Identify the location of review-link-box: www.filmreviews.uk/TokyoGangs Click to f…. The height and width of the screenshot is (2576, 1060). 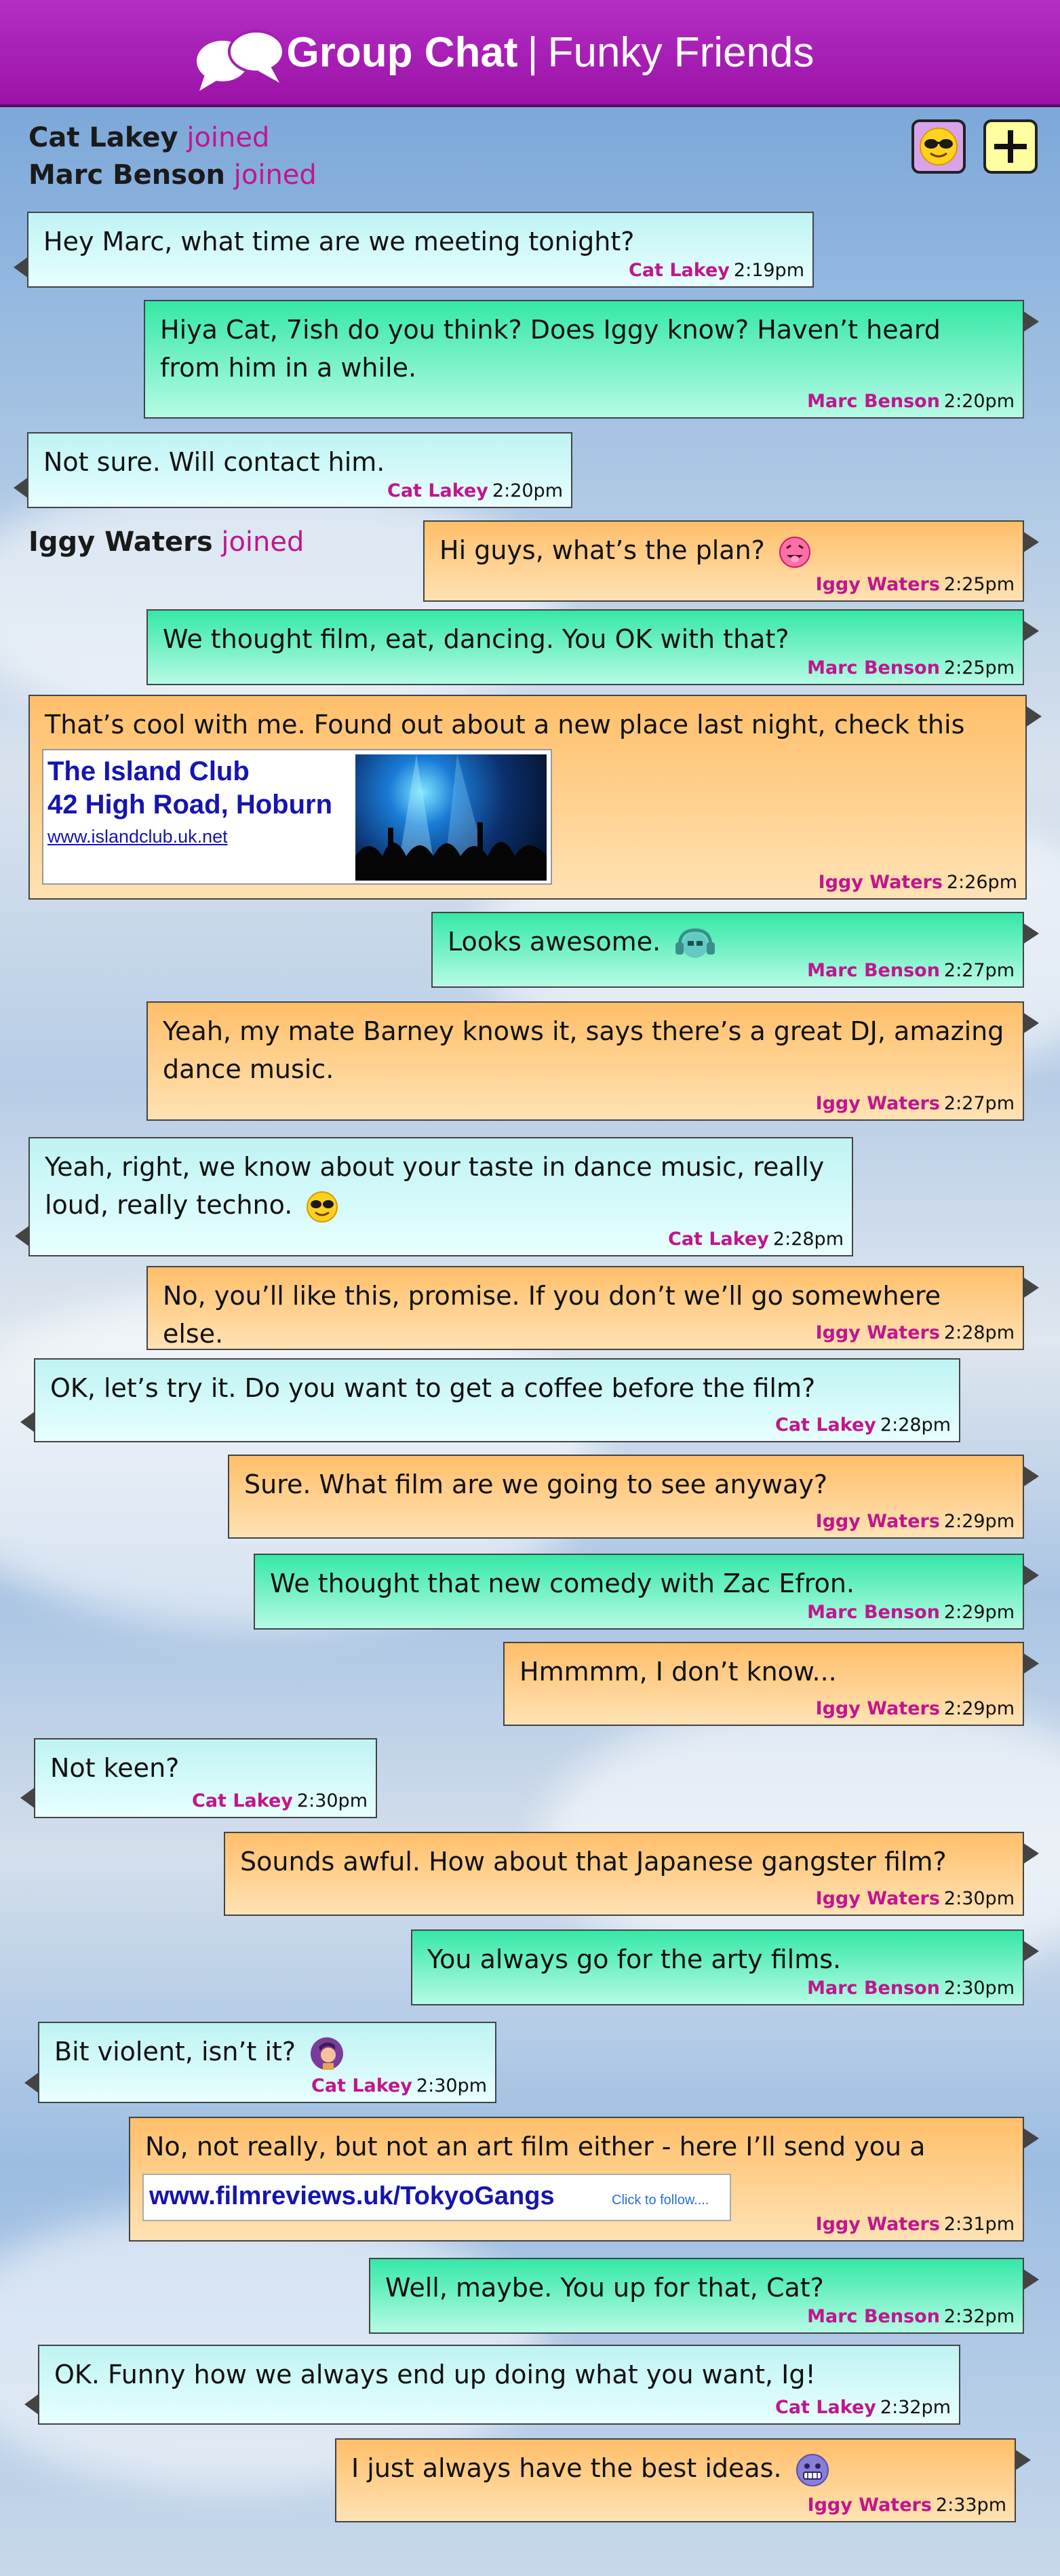
(436, 2197).